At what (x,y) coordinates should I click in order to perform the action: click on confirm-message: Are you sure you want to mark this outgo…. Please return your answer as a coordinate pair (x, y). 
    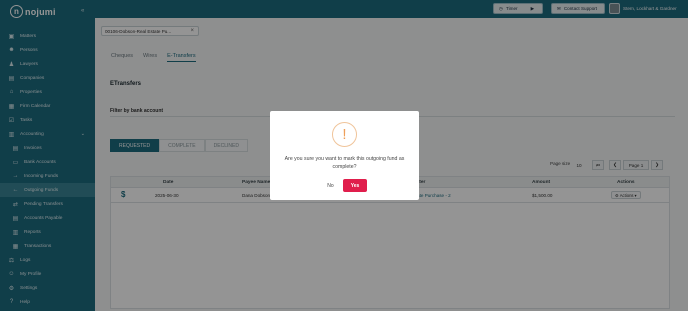
    Looking at the image, I should click on (344, 163).